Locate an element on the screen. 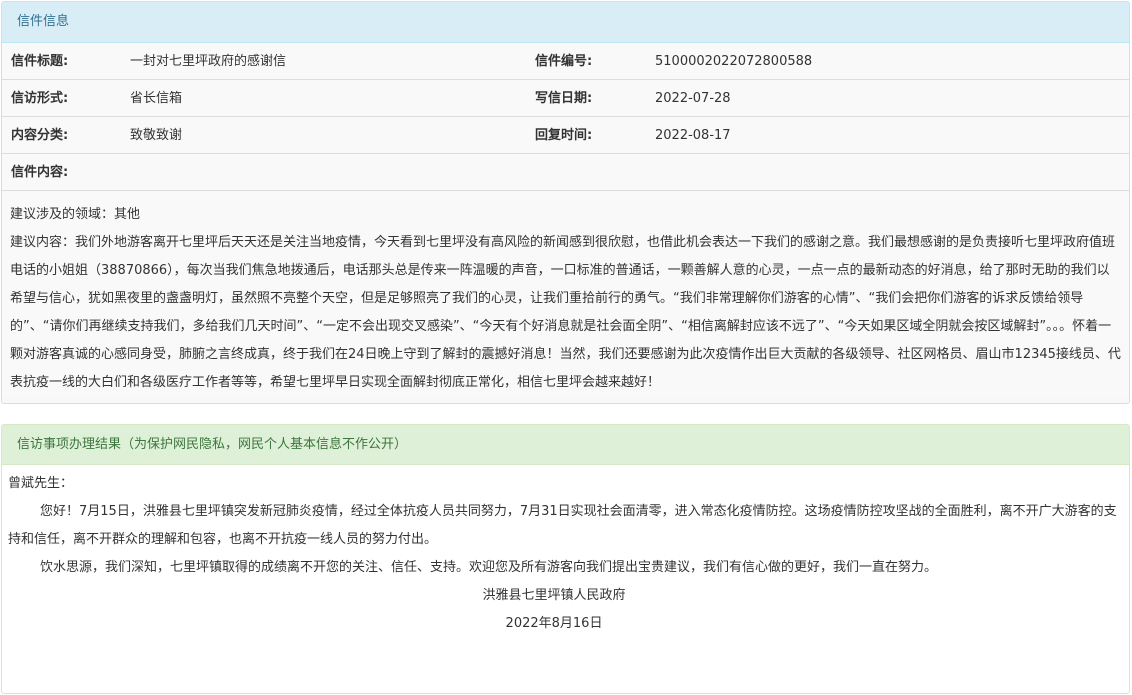  letter-number-value: 5100002022072800588 is located at coordinates (734, 61).